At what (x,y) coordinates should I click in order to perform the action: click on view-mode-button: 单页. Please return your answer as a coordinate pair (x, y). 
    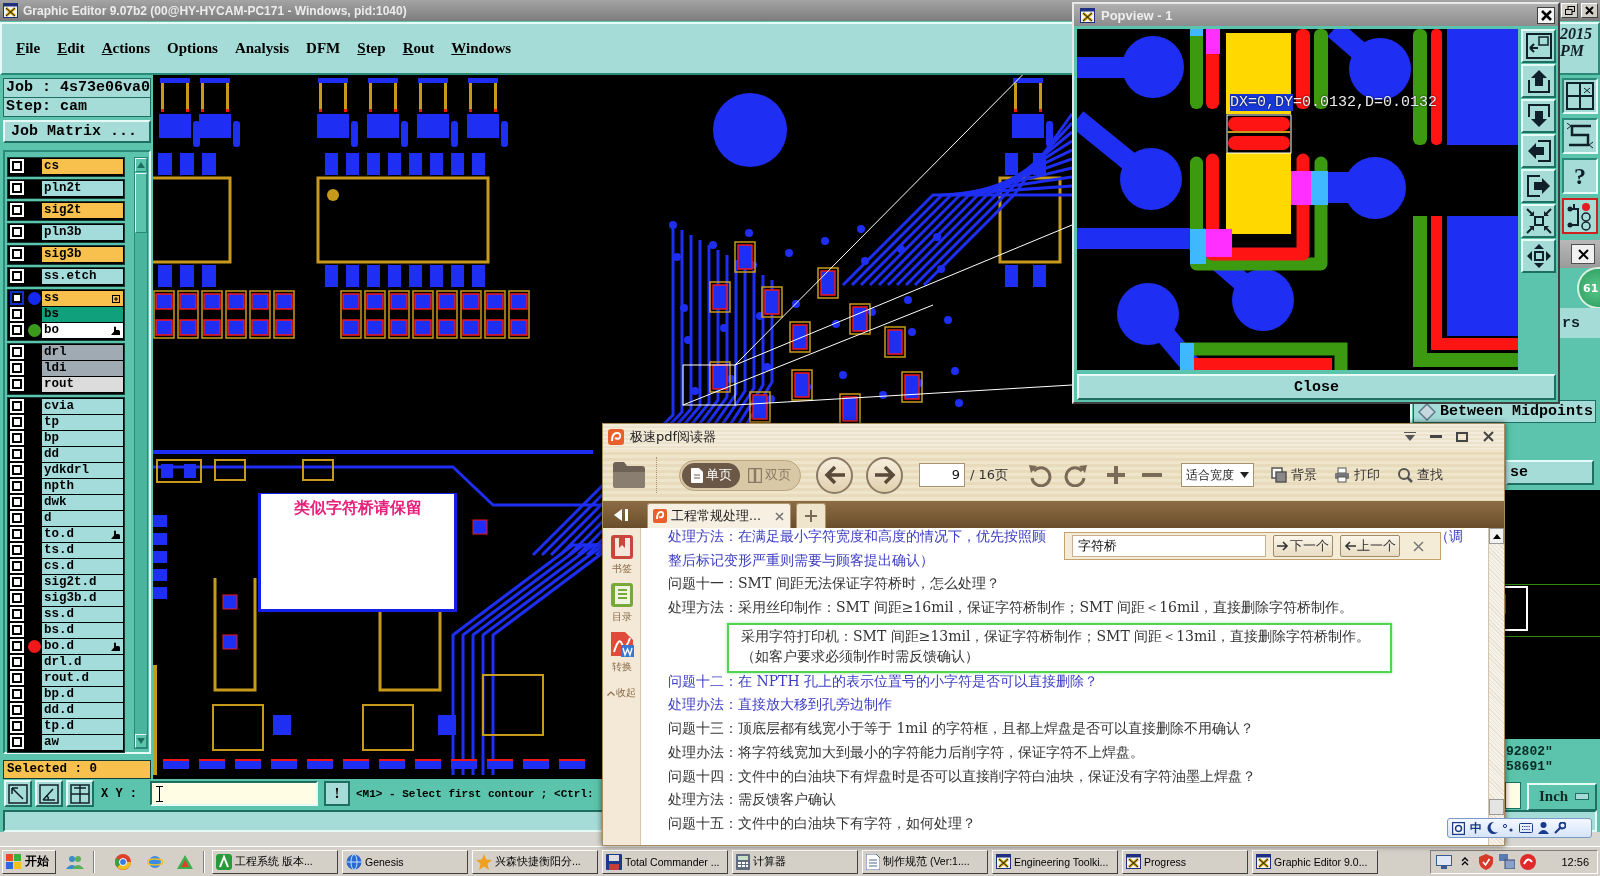
    Looking at the image, I should click on (711, 475).